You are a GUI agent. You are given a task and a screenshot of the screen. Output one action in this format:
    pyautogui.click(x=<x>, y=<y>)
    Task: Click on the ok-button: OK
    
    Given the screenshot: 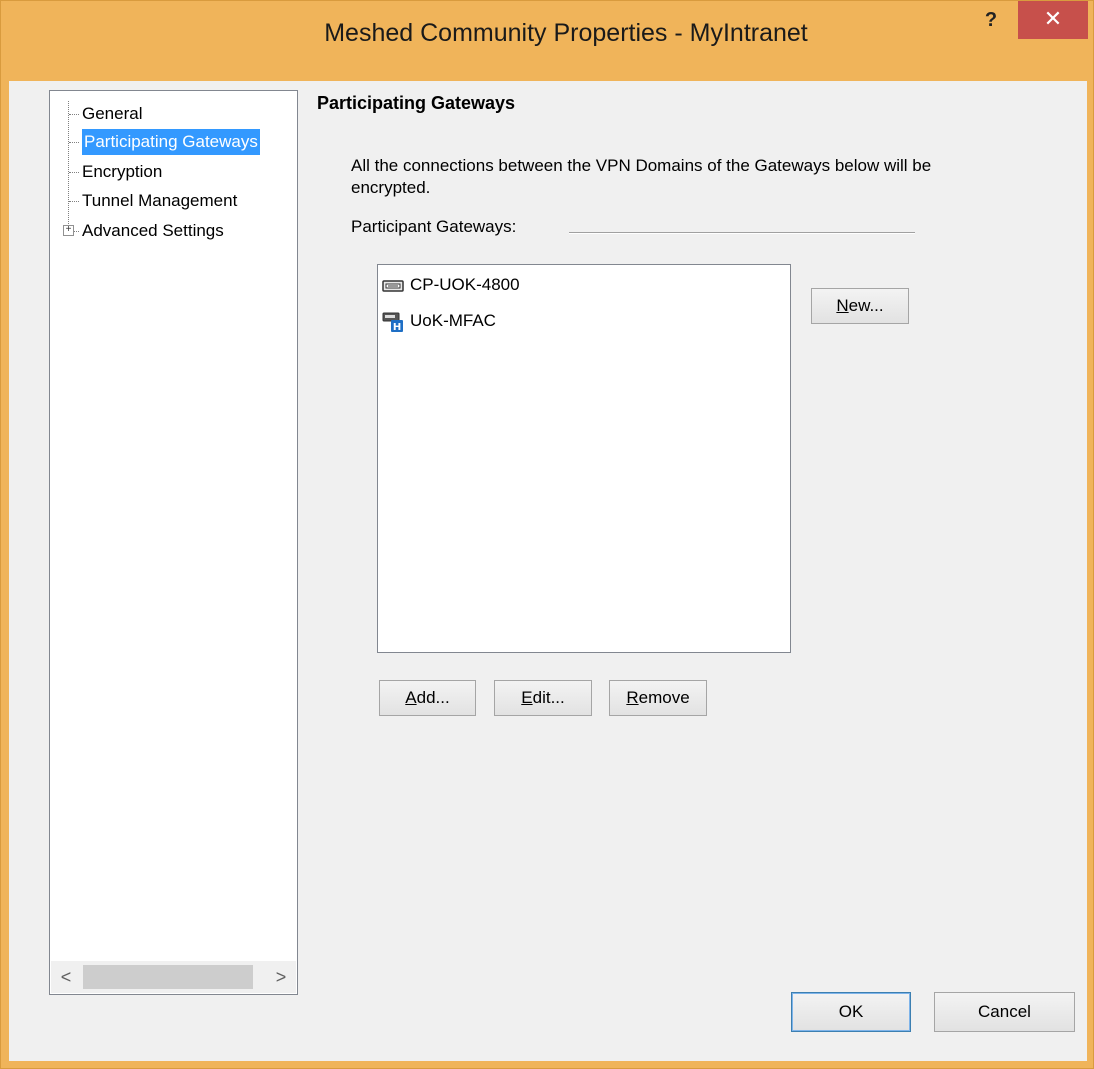 What is the action you would take?
    pyautogui.click(x=851, y=1012)
    